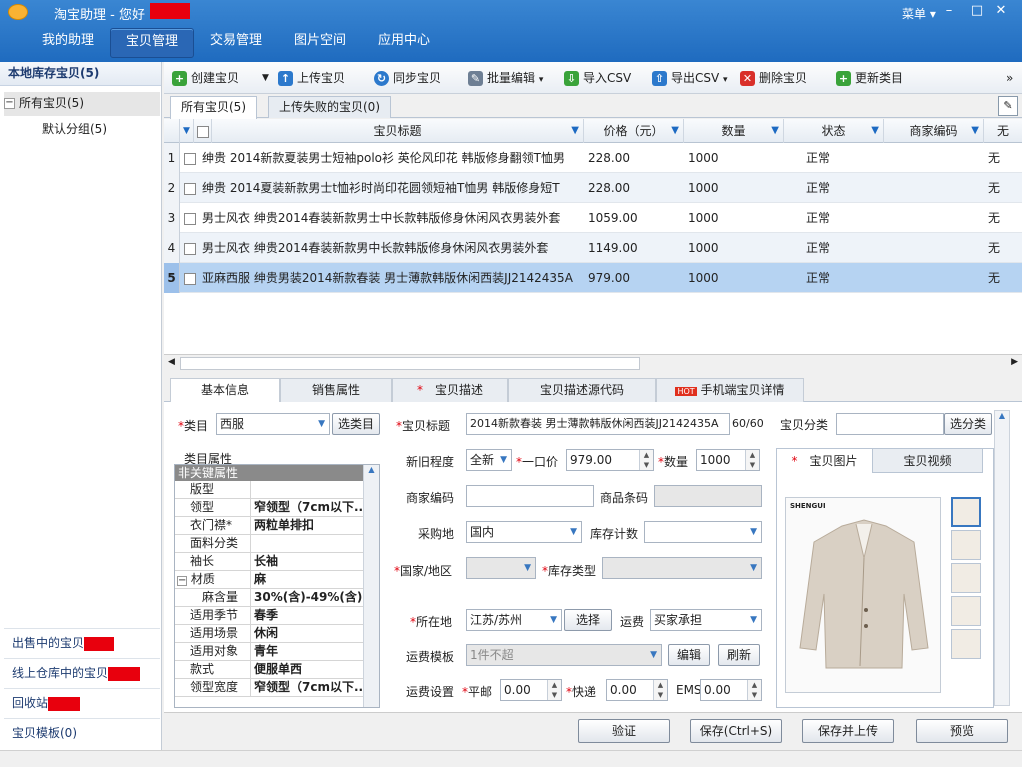 Image resolution: width=1022 pixels, height=767 pixels. What do you see at coordinates (728, 460) in the screenshot?
I see `quantity-input: 1000 ▲ ▼` at bounding box center [728, 460].